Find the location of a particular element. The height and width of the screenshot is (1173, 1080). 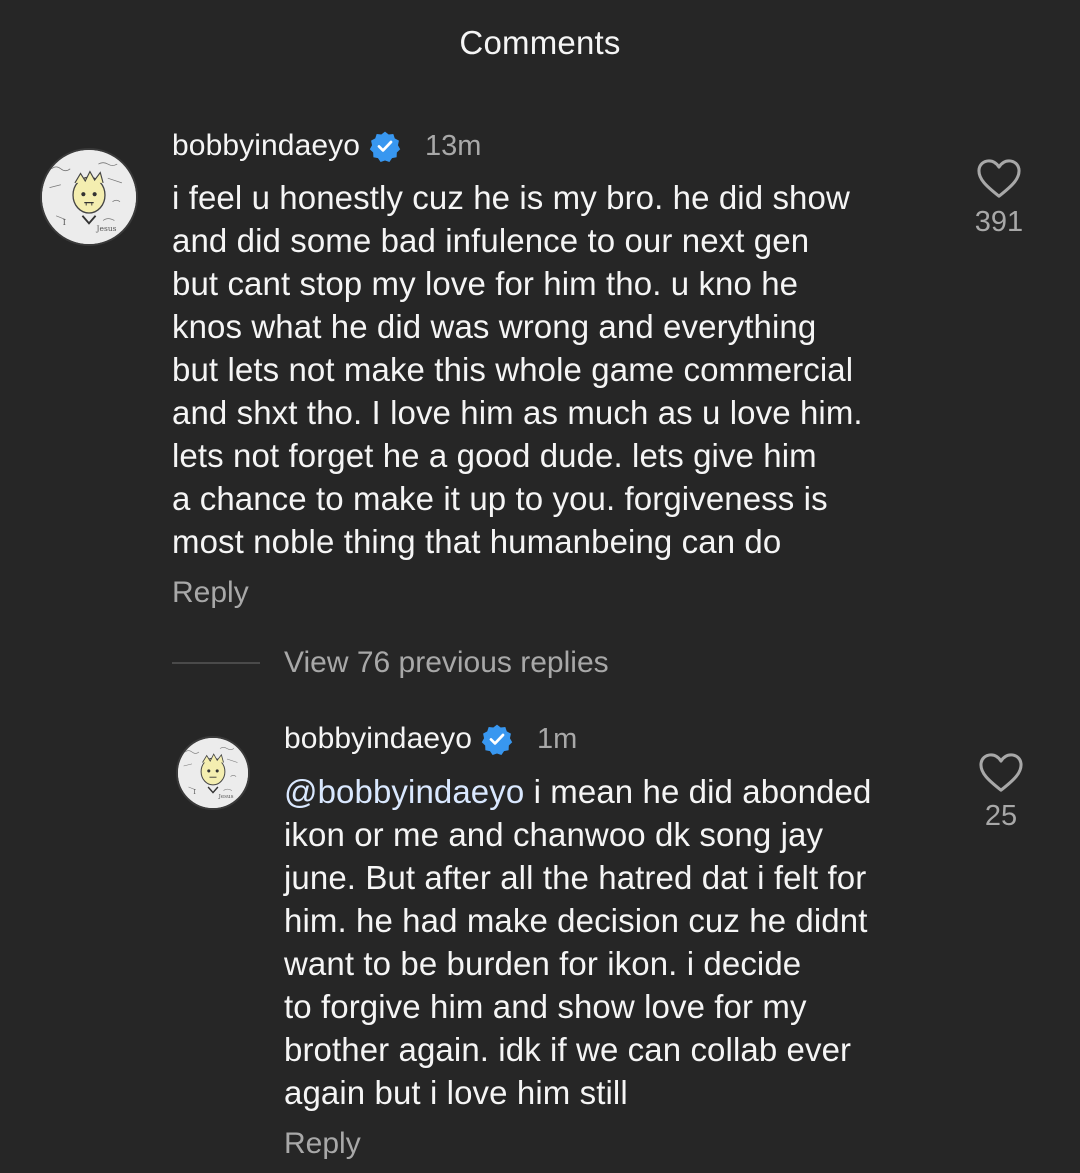

view-replies-label: View 76 previous replies is located at coordinates (446, 662).